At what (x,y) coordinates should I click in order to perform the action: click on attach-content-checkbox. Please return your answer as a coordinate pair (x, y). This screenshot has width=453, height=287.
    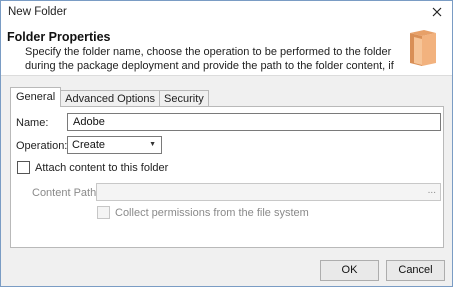
    Looking at the image, I should click on (23, 167).